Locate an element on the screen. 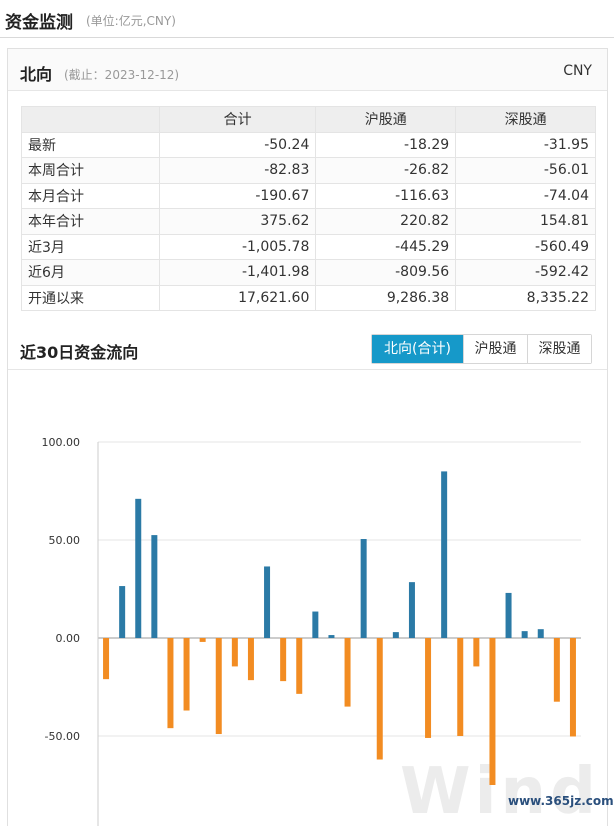 This screenshot has width=614, height=826. row-label: 本月合计 is located at coordinates (90, 195).